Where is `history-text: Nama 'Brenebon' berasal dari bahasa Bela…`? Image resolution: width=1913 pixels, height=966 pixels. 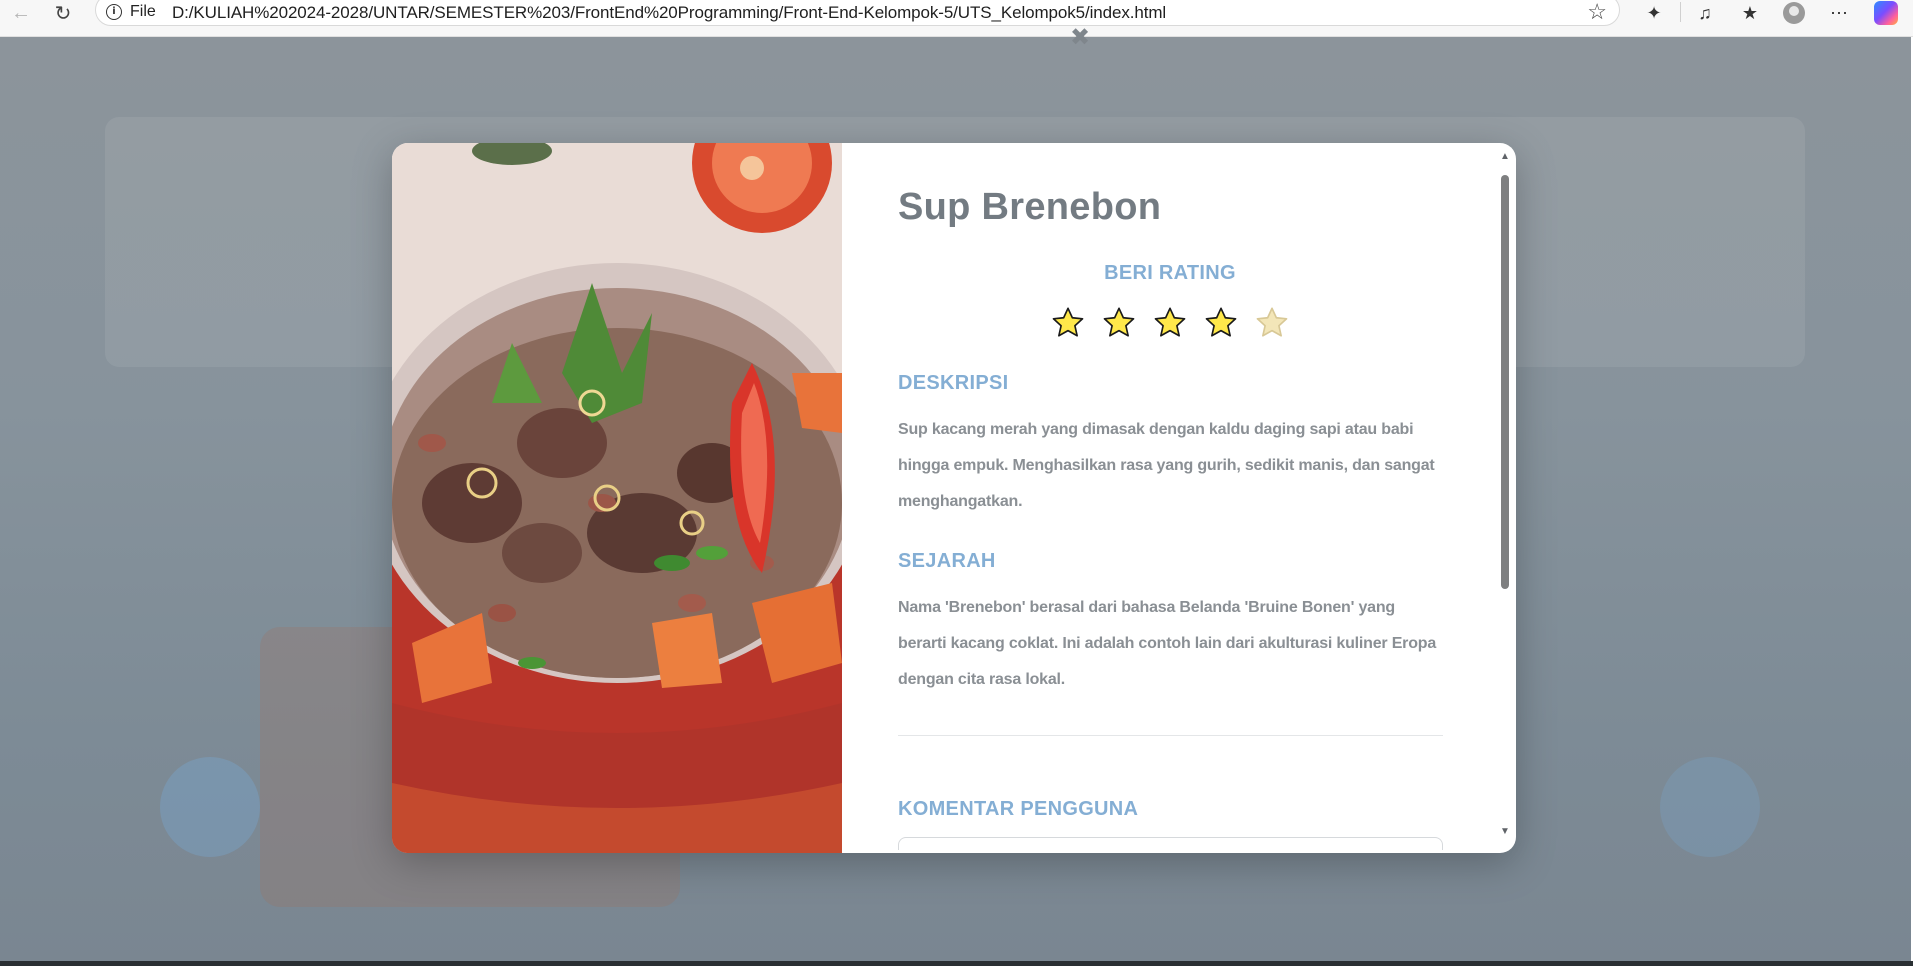
history-text: Nama 'Brenebon' berasal dari bahasa Bela… is located at coordinates (1167, 643).